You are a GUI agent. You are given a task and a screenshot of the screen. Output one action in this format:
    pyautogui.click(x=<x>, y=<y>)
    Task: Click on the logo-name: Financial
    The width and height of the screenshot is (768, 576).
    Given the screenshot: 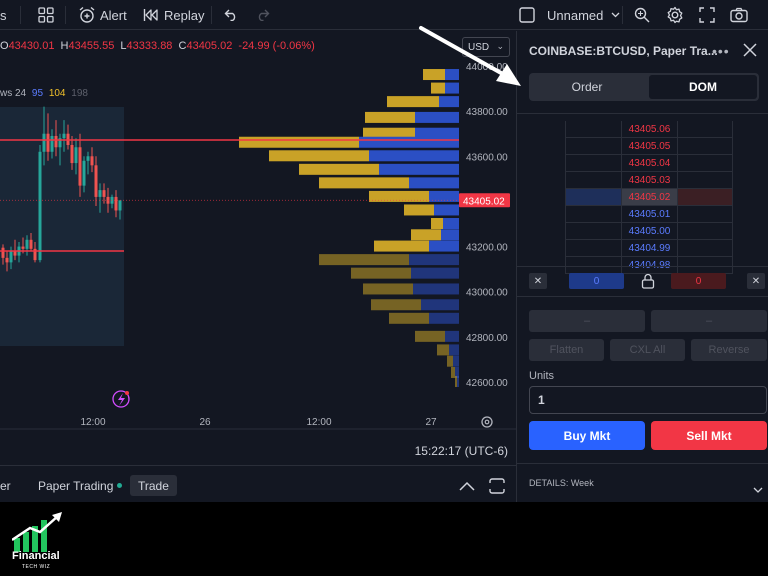 What is the action you would take?
    pyautogui.click(x=36, y=556)
    